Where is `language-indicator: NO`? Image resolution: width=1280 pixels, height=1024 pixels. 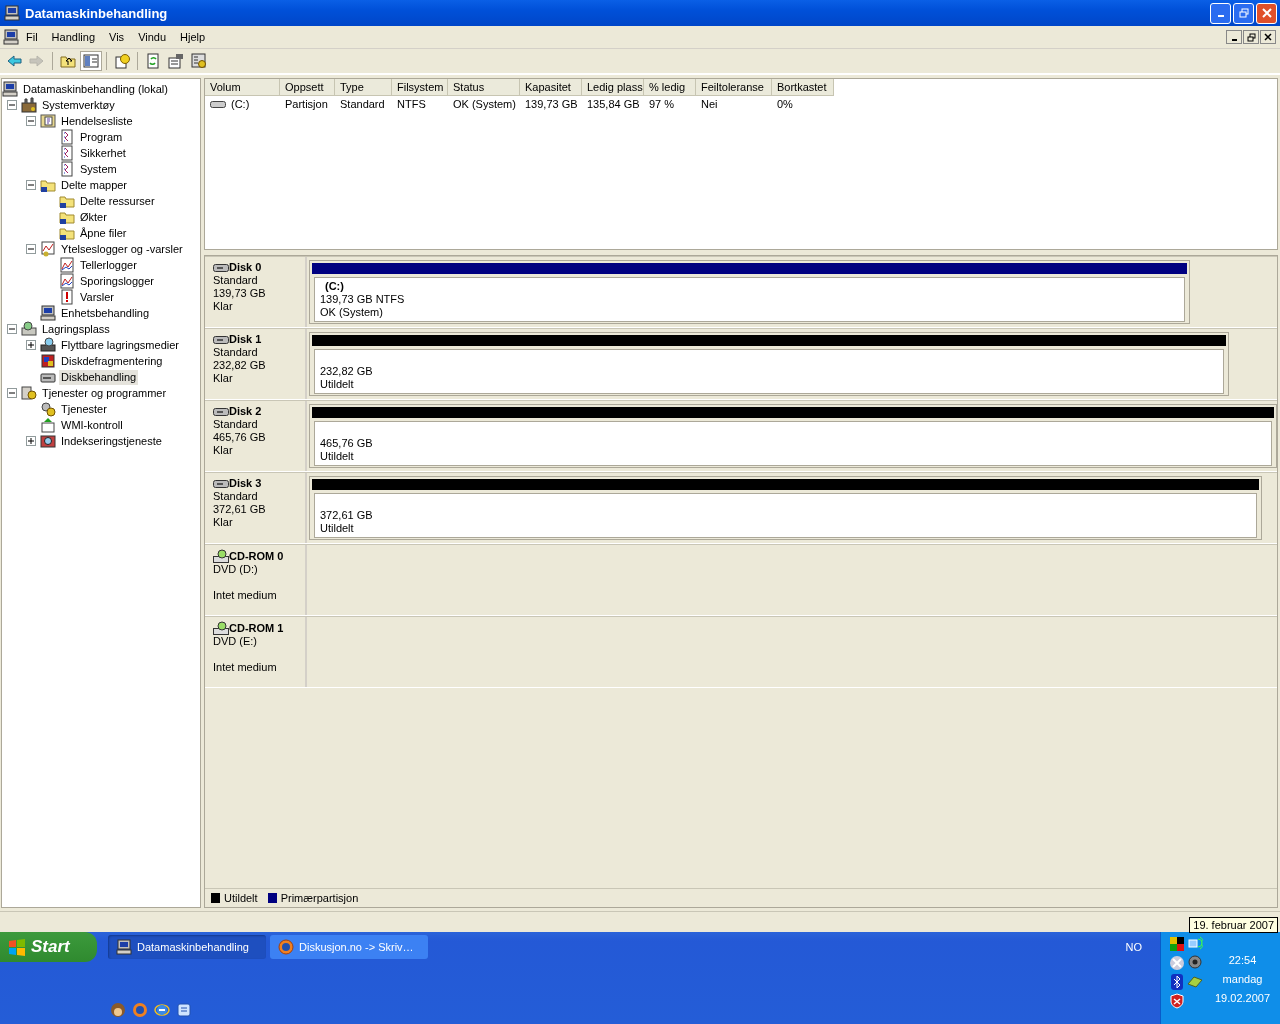
language-indicator: NO is located at coordinates (1133, 947).